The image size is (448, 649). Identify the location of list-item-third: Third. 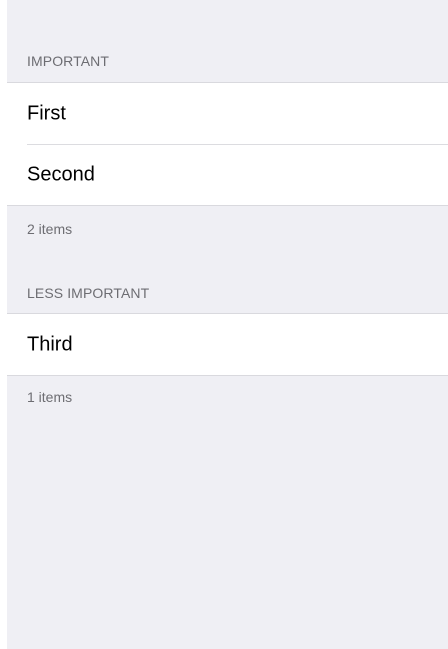
(227, 344).